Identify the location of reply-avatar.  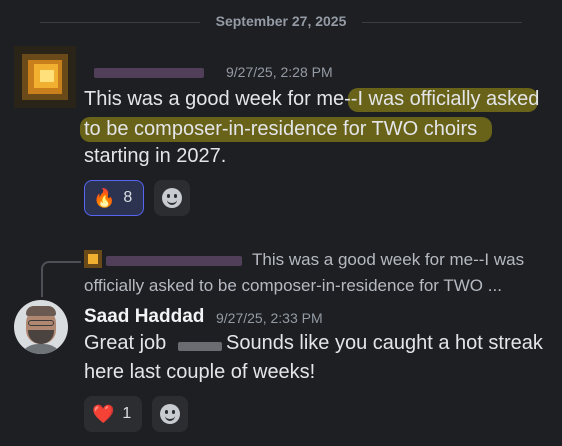
(93, 259).